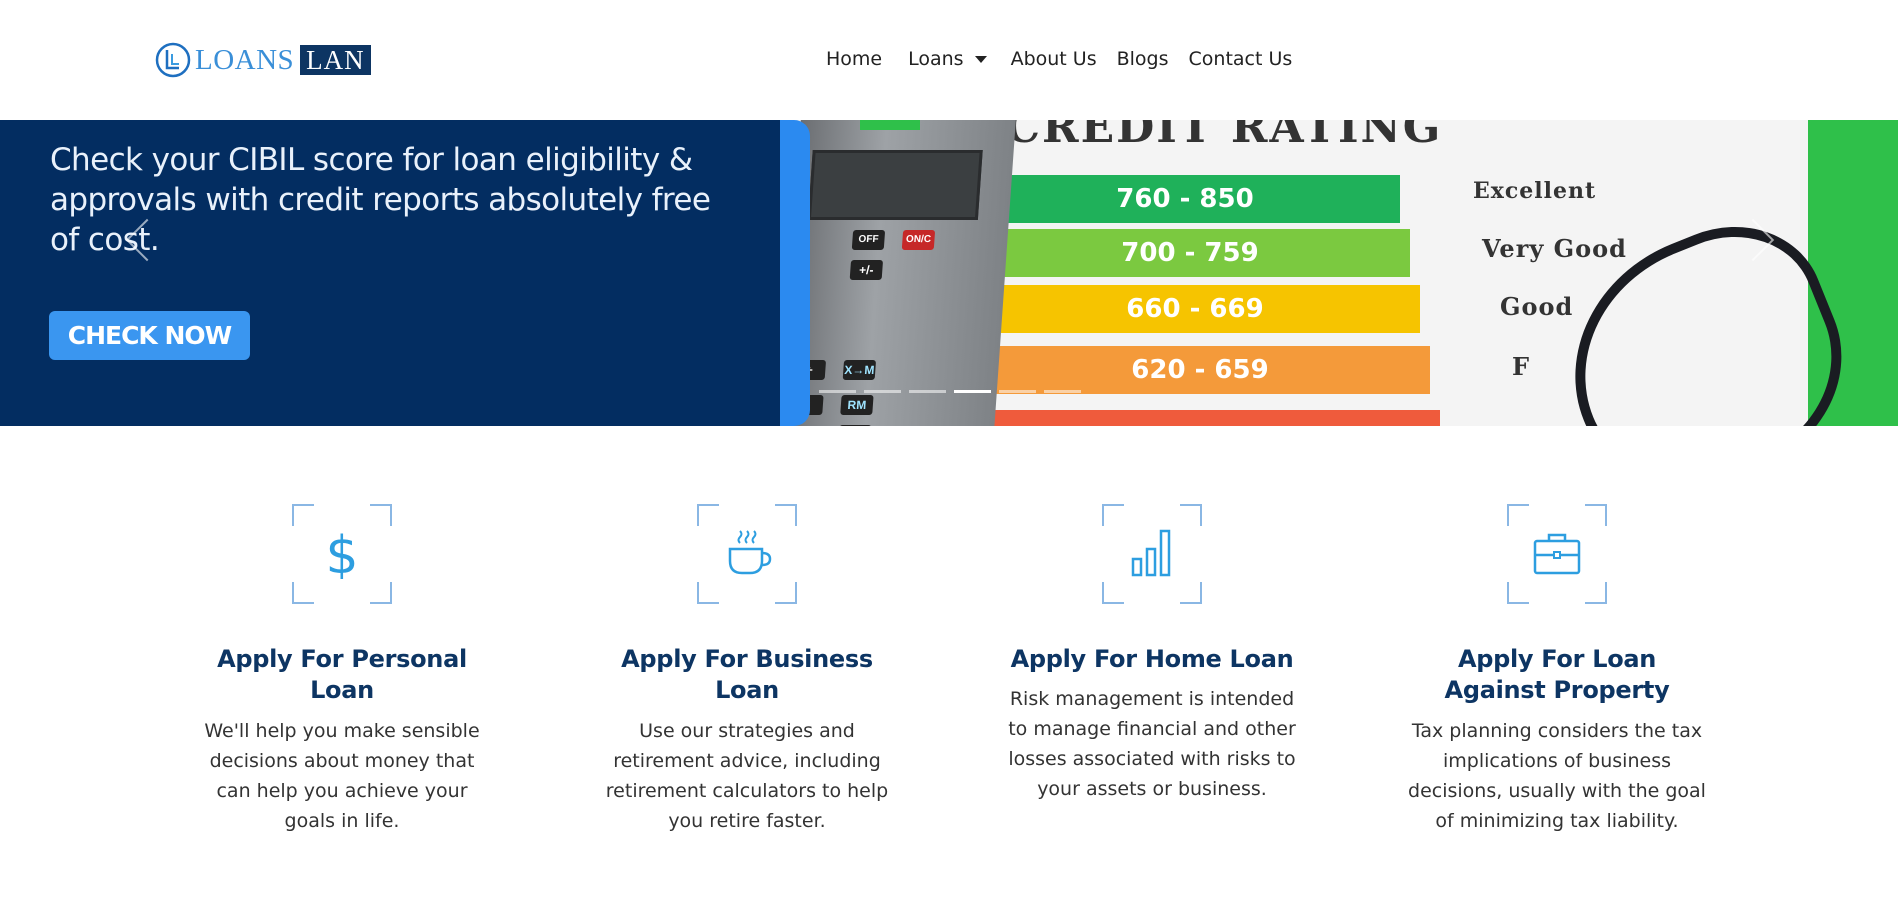 The width and height of the screenshot is (1898, 924). Describe the element at coordinates (866, 270) in the screenshot. I see `calc-key: +/-` at that location.